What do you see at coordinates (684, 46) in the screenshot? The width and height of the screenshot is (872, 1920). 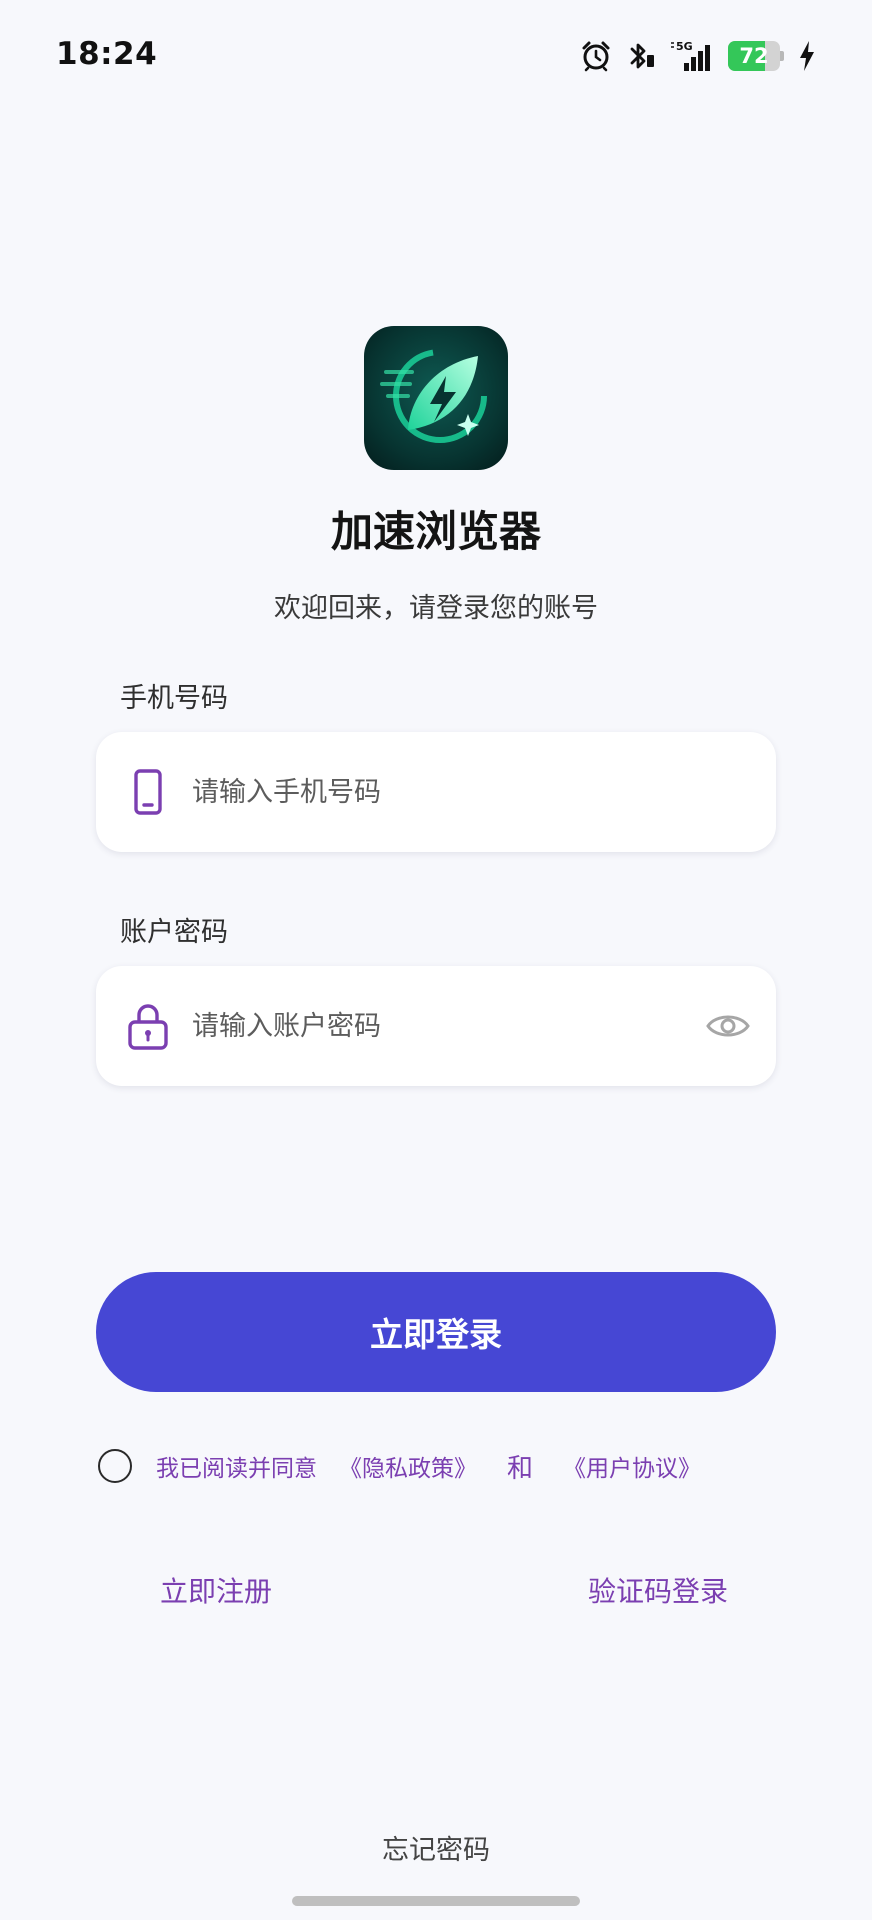 I see `network-type-label: 5G` at bounding box center [684, 46].